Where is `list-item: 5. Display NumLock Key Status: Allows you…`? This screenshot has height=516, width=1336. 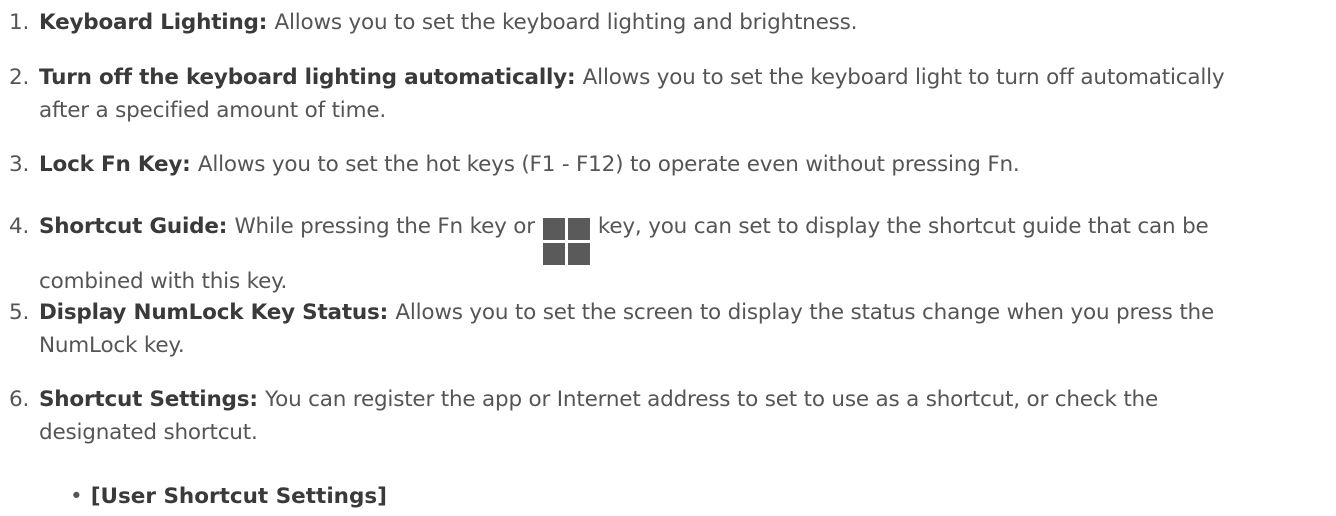 list-item: 5. Display NumLock Key Status: Allows you… is located at coordinates (611, 329).